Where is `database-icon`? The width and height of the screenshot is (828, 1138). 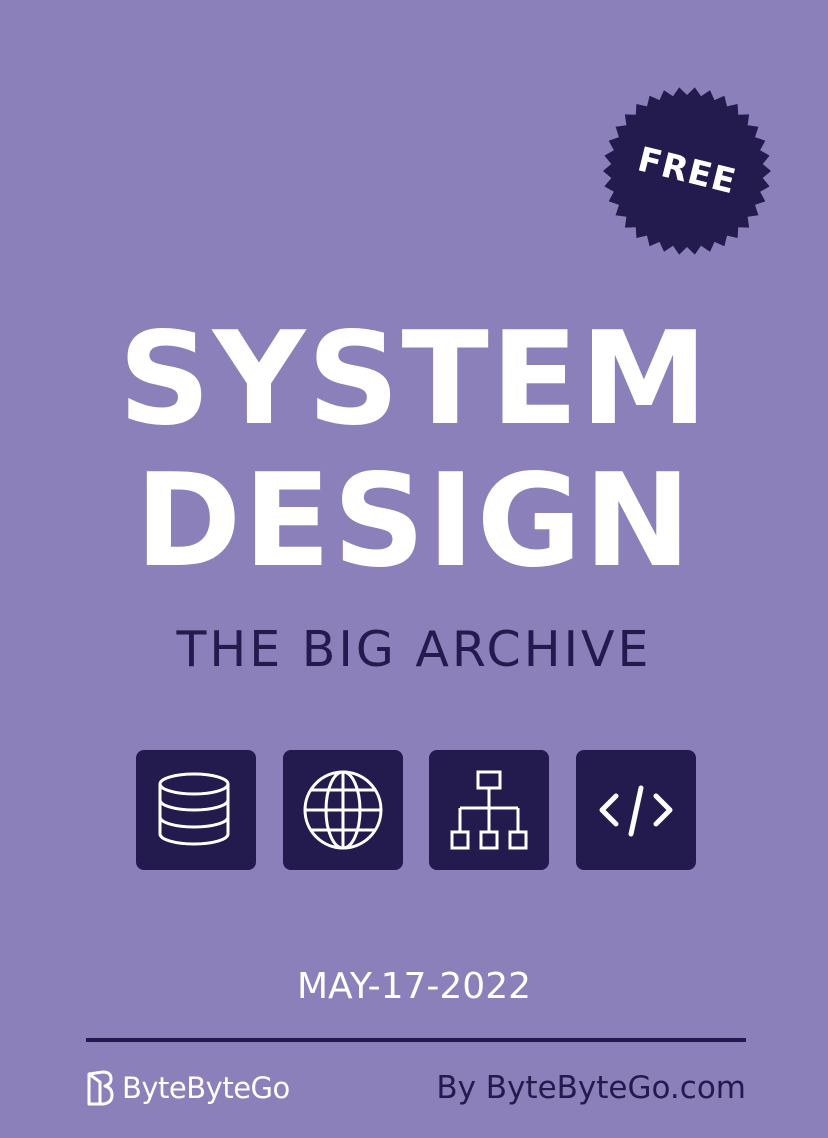
database-icon is located at coordinates (194, 809).